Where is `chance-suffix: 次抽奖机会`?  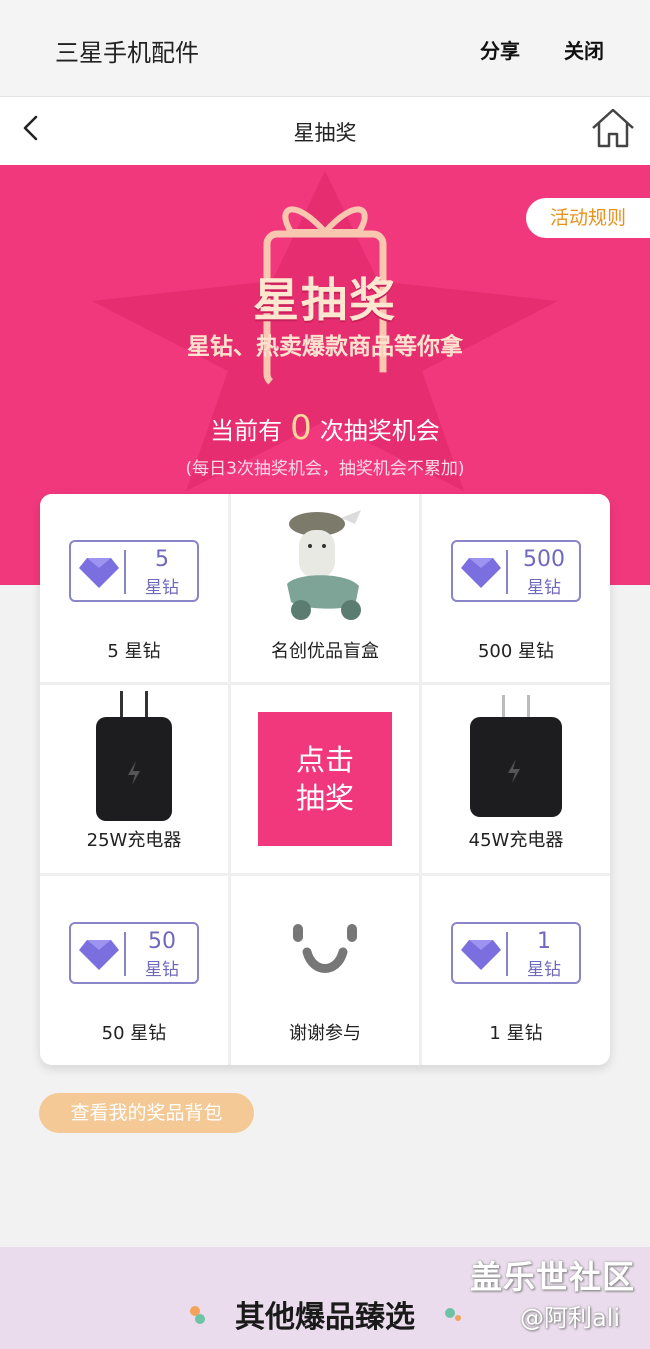 chance-suffix: 次抽奖机会 is located at coordinates (379, 431).